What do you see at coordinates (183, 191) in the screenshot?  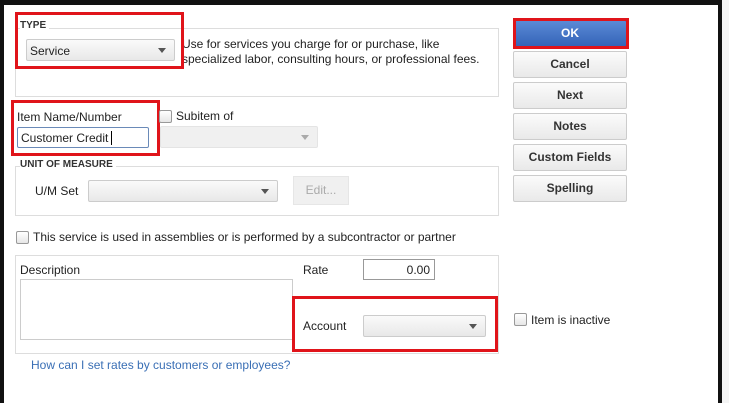 I see `um-set-select` at bounding box center [183, 191].